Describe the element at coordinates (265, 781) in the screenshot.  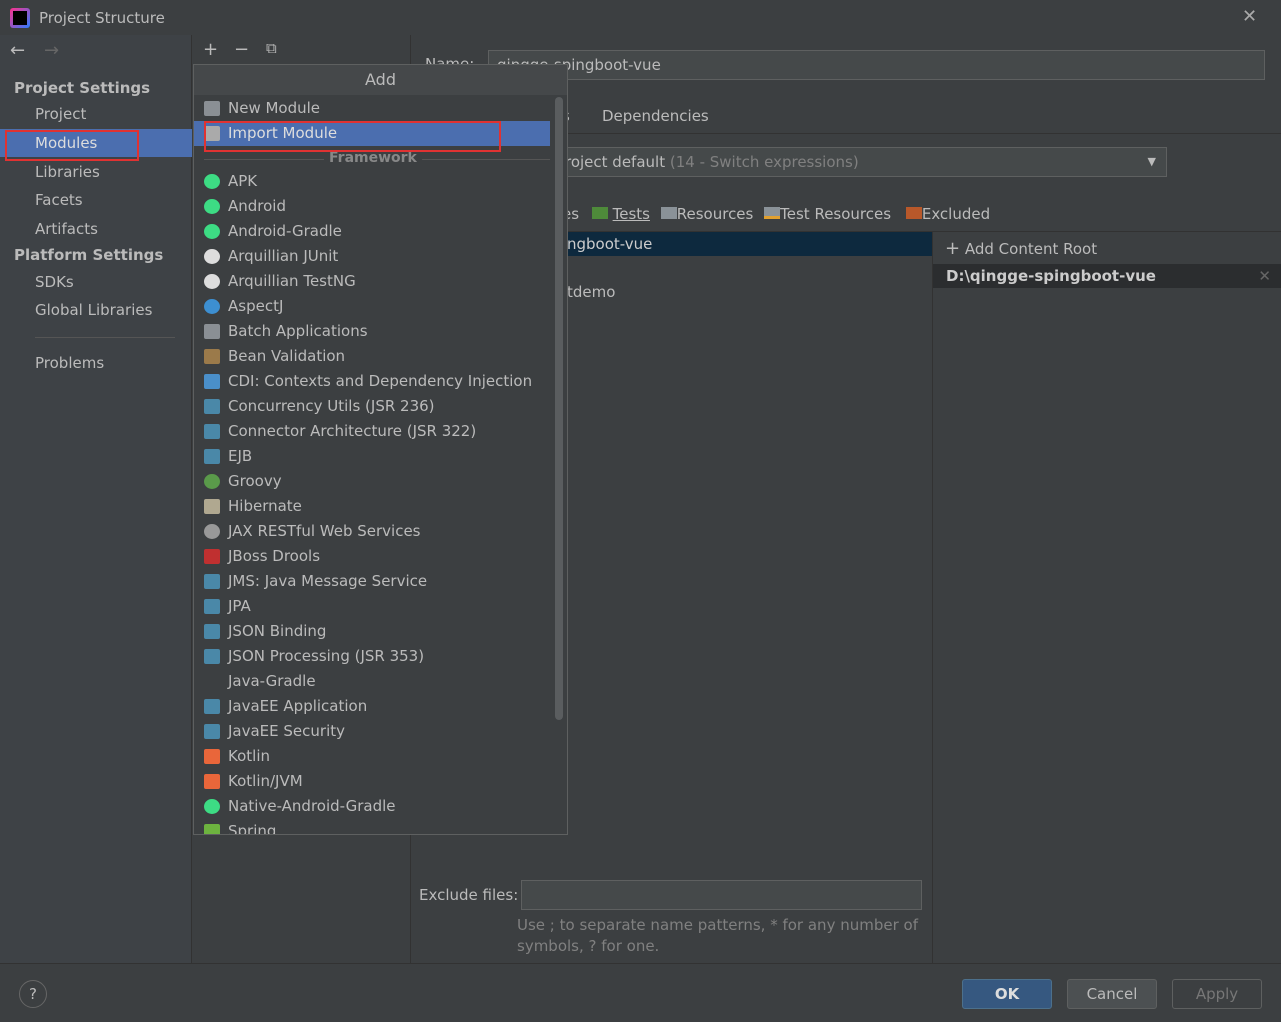
I see `menu-item-label: Kotlin/JVM` at that location.